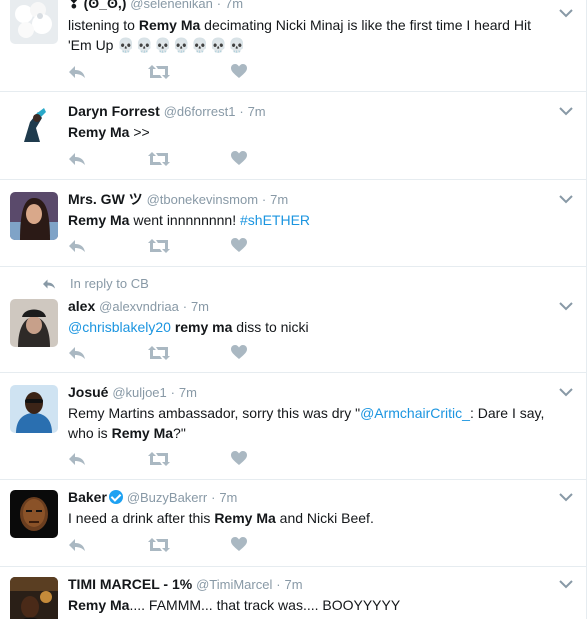 The image size is (588, 619). What do you see at coordinates (312, 327) in the screenshot?
I see `tweet-text: @chrisblakely20 remy ma diss to nicki` at bounding box center [312, 327].